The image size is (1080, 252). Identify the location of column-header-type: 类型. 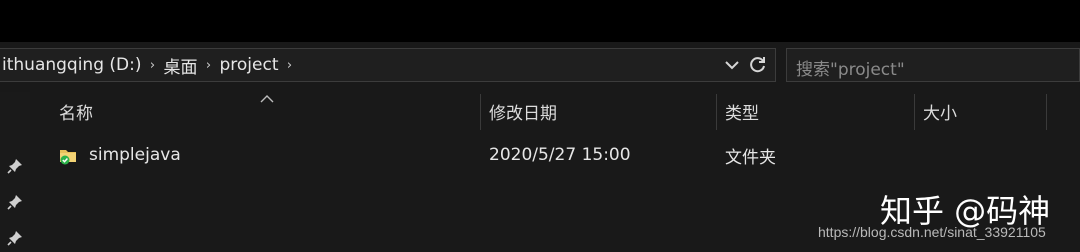
(742, 111).